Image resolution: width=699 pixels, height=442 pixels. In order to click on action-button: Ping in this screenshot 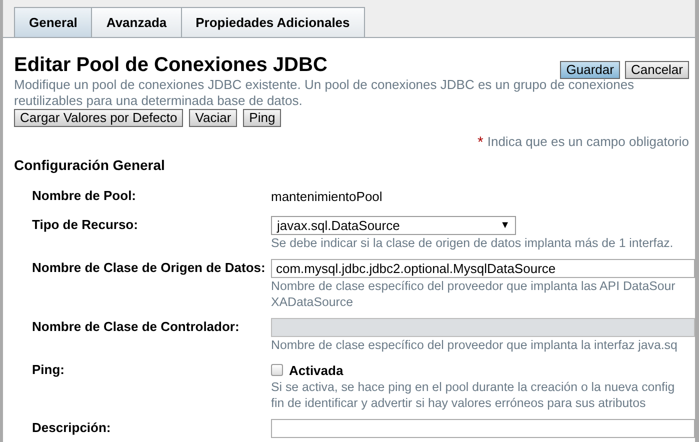, I will do `click(262, 118)`.